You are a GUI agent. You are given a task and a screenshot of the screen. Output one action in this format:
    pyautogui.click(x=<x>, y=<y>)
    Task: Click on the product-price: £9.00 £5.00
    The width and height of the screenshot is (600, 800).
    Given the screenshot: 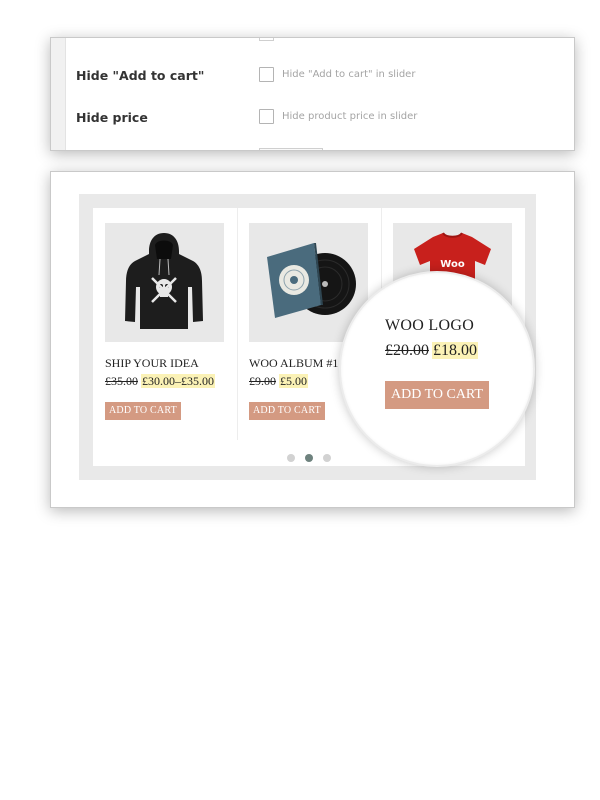 What is the action you would take?
    pyautogui.click(x=278, y=381)
    